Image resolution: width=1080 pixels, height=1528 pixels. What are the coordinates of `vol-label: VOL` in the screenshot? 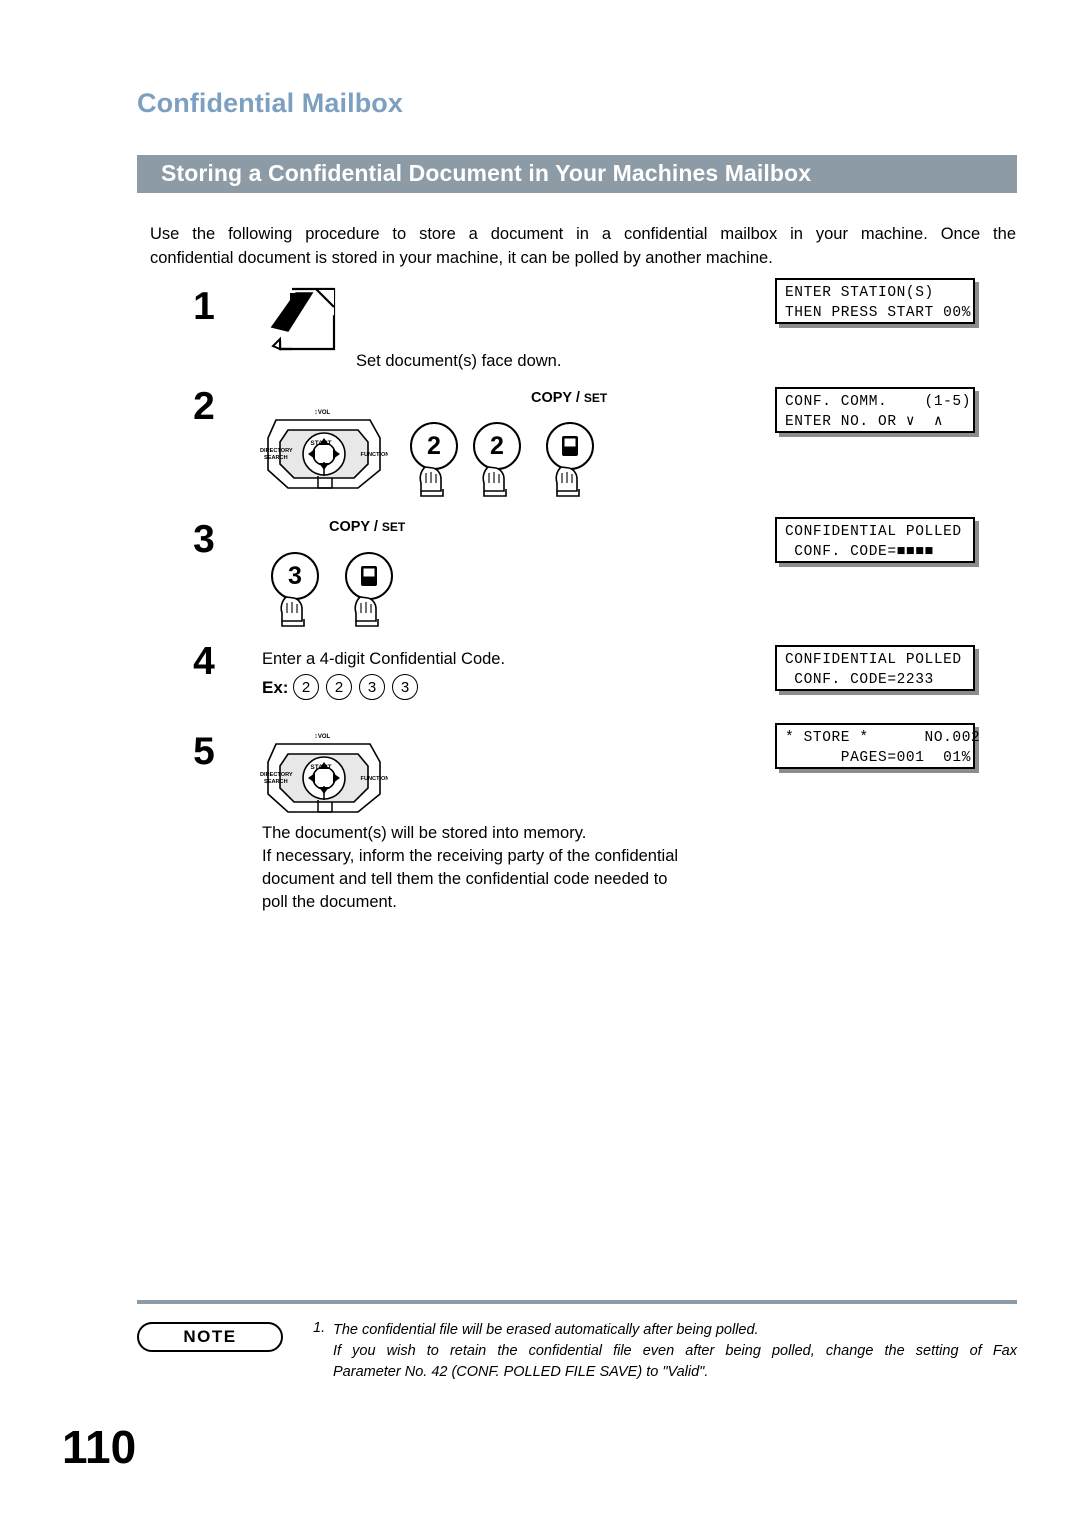 It's located at (324, 413).